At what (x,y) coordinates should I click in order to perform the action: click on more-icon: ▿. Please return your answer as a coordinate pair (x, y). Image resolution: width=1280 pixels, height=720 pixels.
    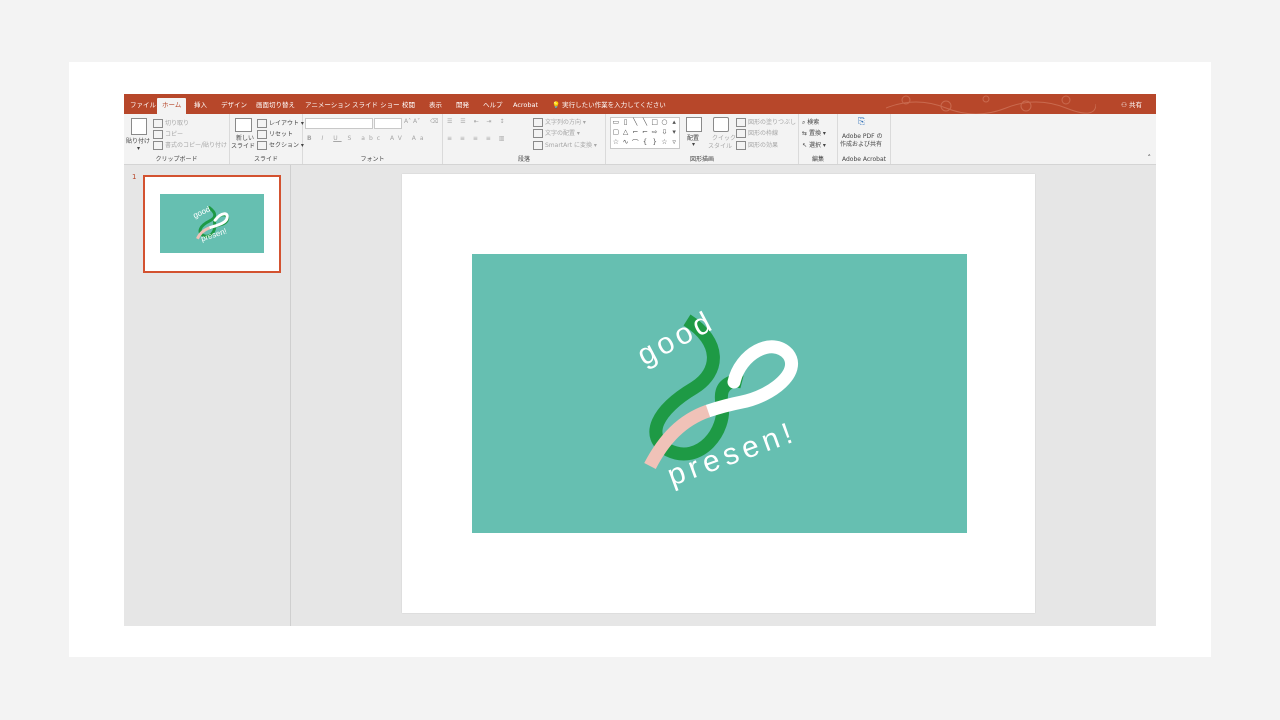
    Looking at the image, I should click on (674, 143).